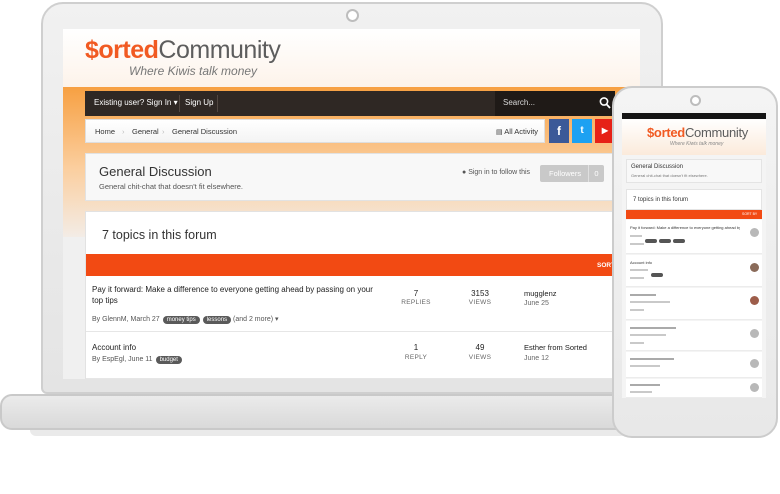 The height and width of the screenshot is (494, 780). Describe the element at coordinates (694, 271) in the screenshot. I see `list-item: Account info` at that location.